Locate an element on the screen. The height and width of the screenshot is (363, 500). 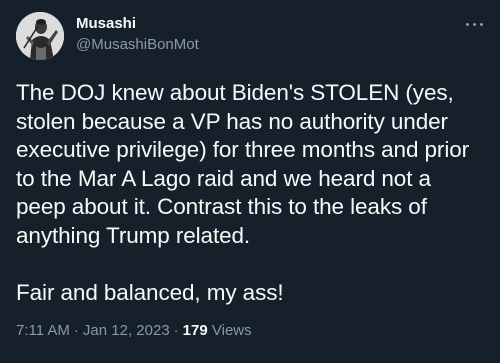
tweet-time: 7:11 AM is located at coordinates (43, 330).